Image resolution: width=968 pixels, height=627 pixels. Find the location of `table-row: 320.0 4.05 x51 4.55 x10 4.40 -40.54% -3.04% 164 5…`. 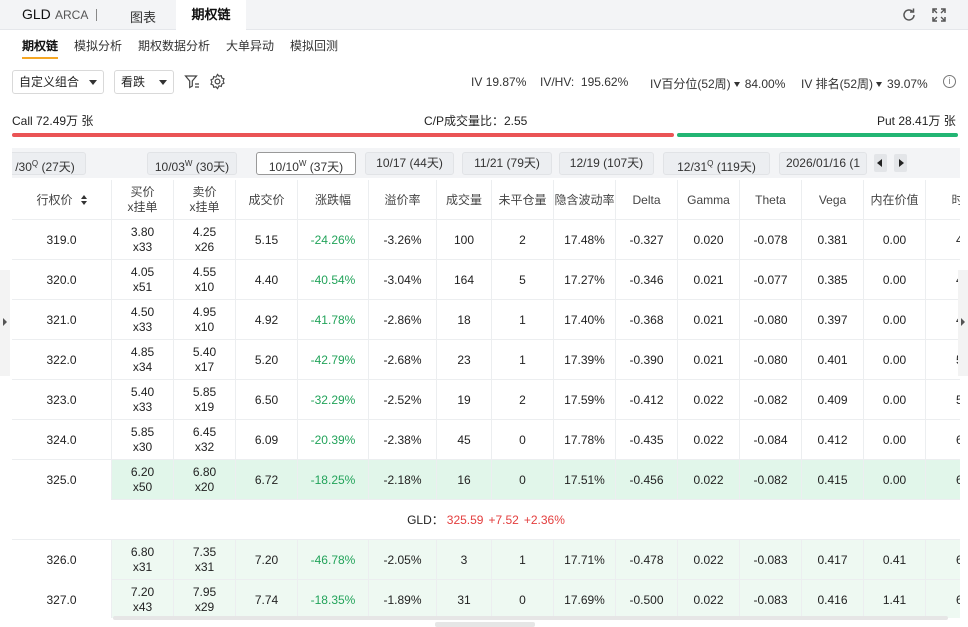

table-row: 320.0 4.05 x51 4.55 x10 4.40 -40.54% -3.04% 164 5… is located at coordinates (486, 280).